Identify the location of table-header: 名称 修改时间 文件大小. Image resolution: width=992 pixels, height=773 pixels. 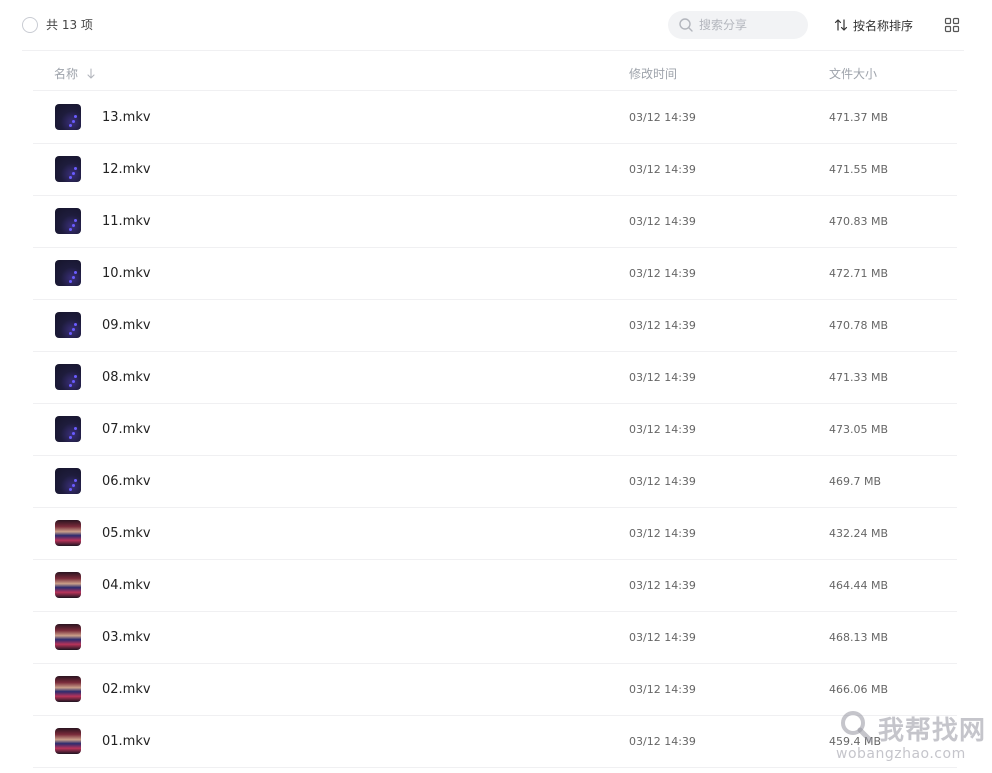
(495, 72).